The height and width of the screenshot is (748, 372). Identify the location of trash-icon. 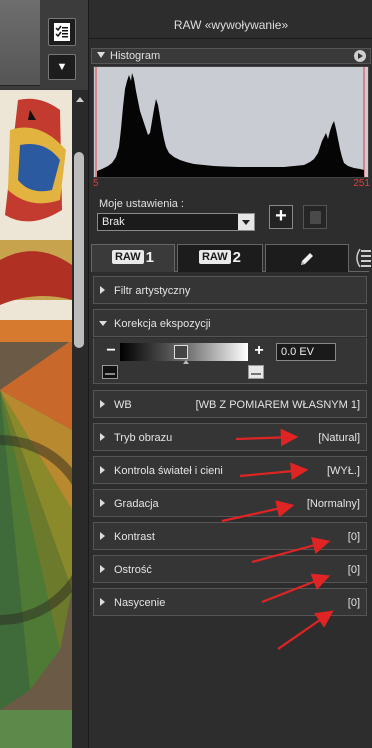
(315, 217).